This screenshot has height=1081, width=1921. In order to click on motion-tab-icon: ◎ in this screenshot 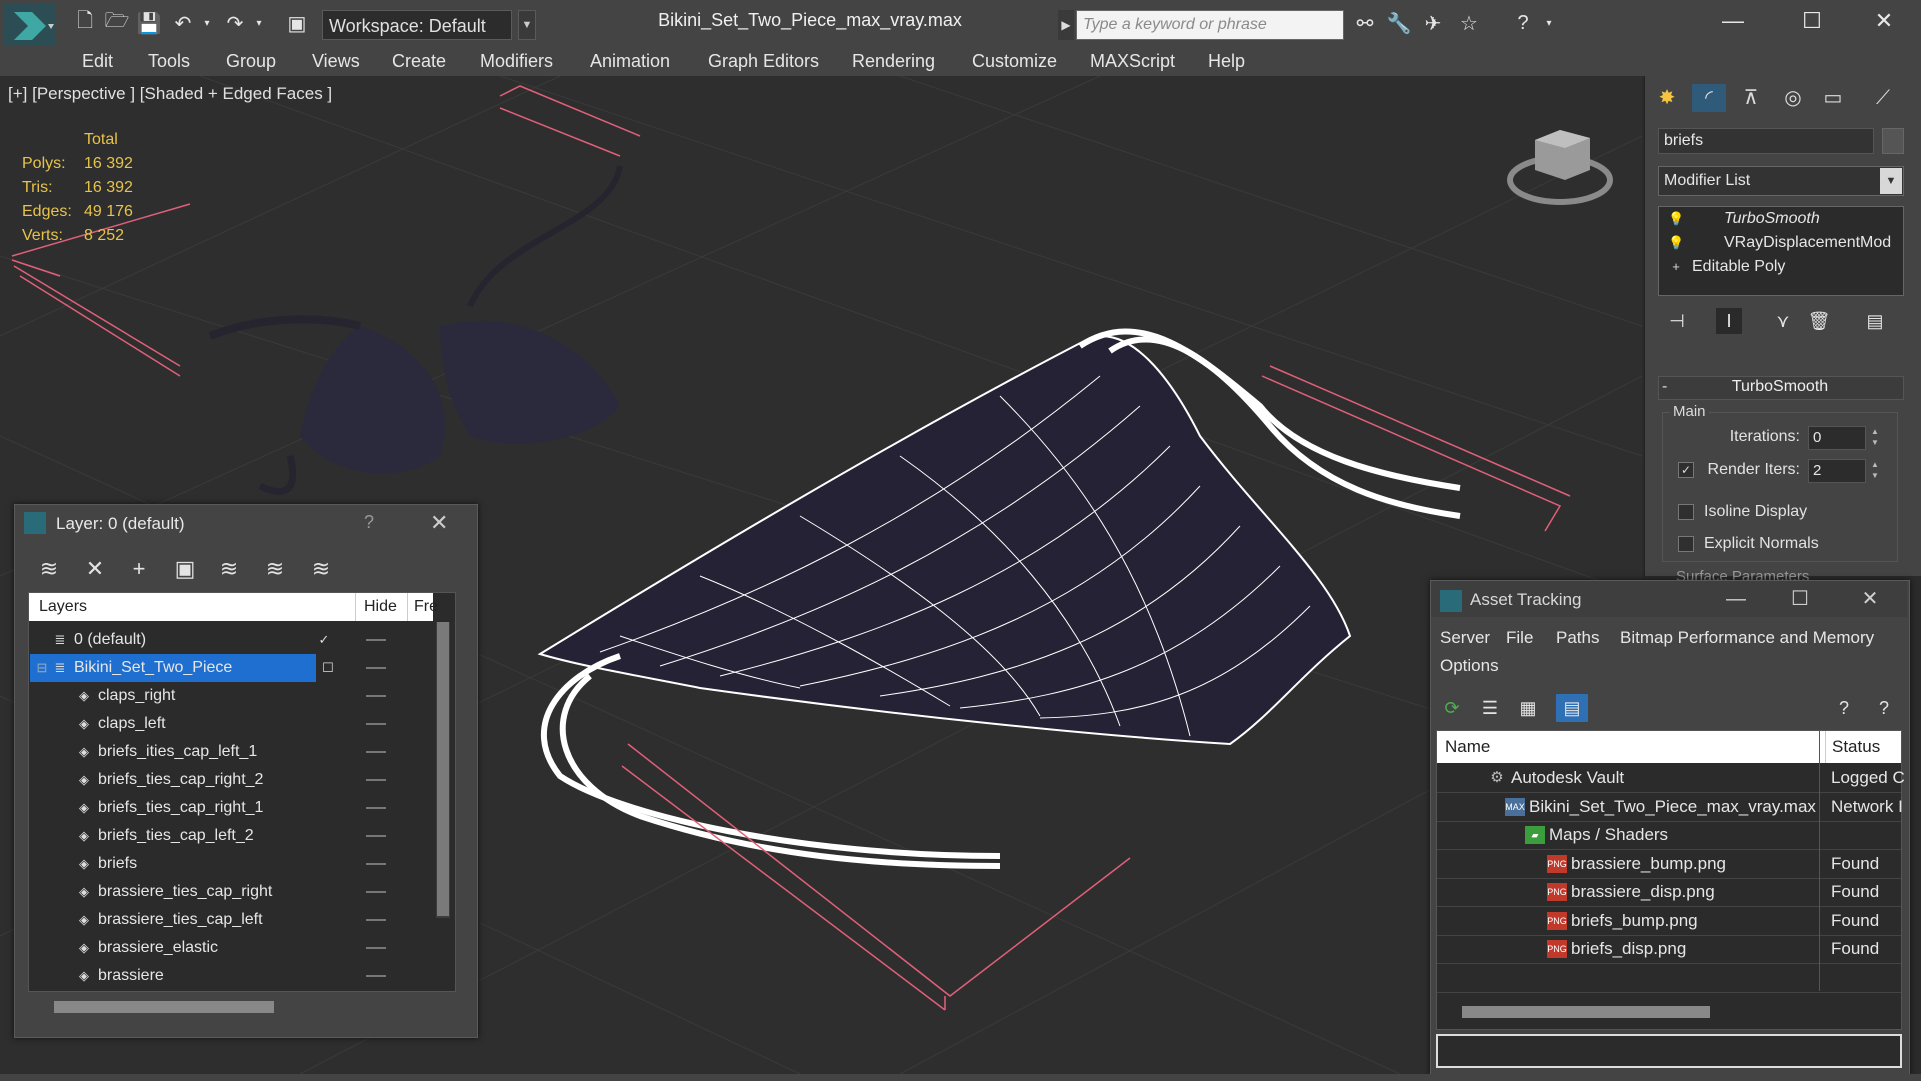, I will do `click(1793, 98)`.